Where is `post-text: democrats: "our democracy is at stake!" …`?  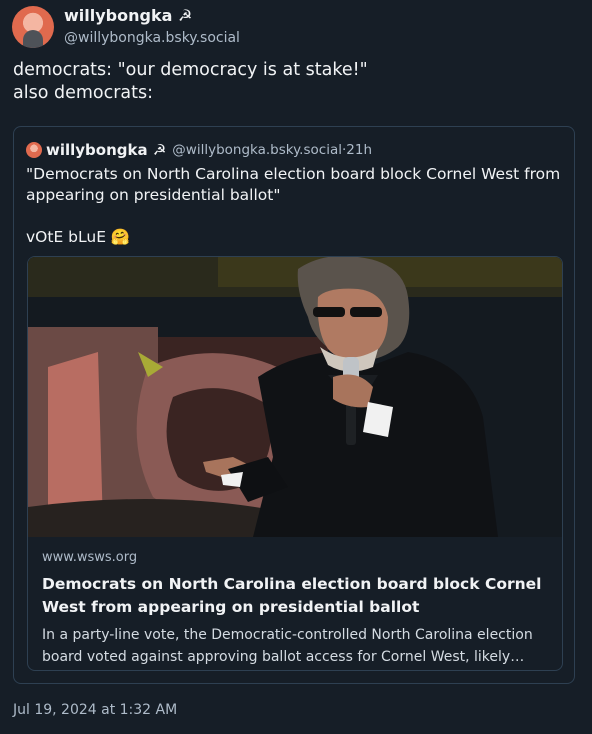 post-text: democrats: "our democracy is at stake!" … is located at coordinates (190, 81).